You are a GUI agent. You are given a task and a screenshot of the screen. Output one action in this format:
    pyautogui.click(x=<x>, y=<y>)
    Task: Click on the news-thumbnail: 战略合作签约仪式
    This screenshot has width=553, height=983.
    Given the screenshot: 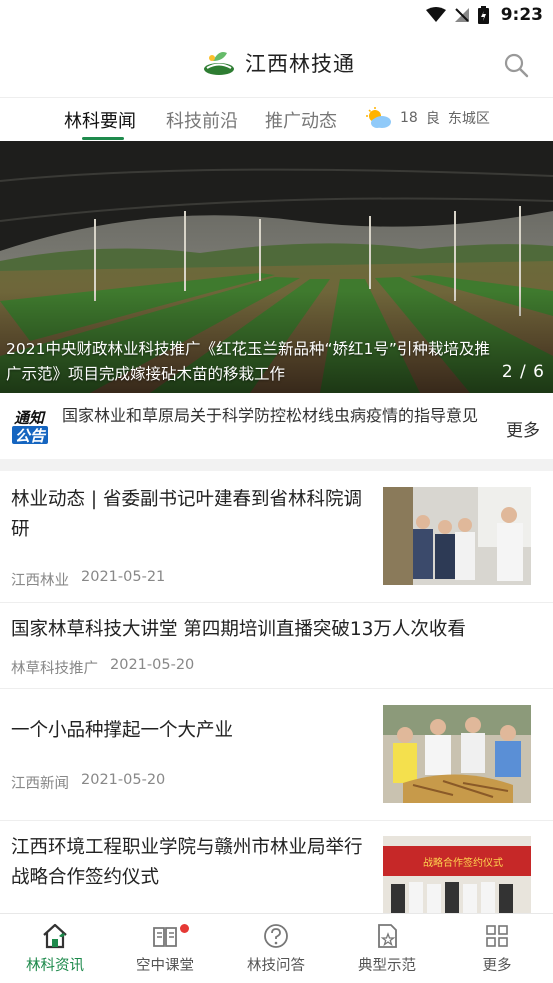 What is the action you would take?
    pyautogui.click(x=457, y=874)
    